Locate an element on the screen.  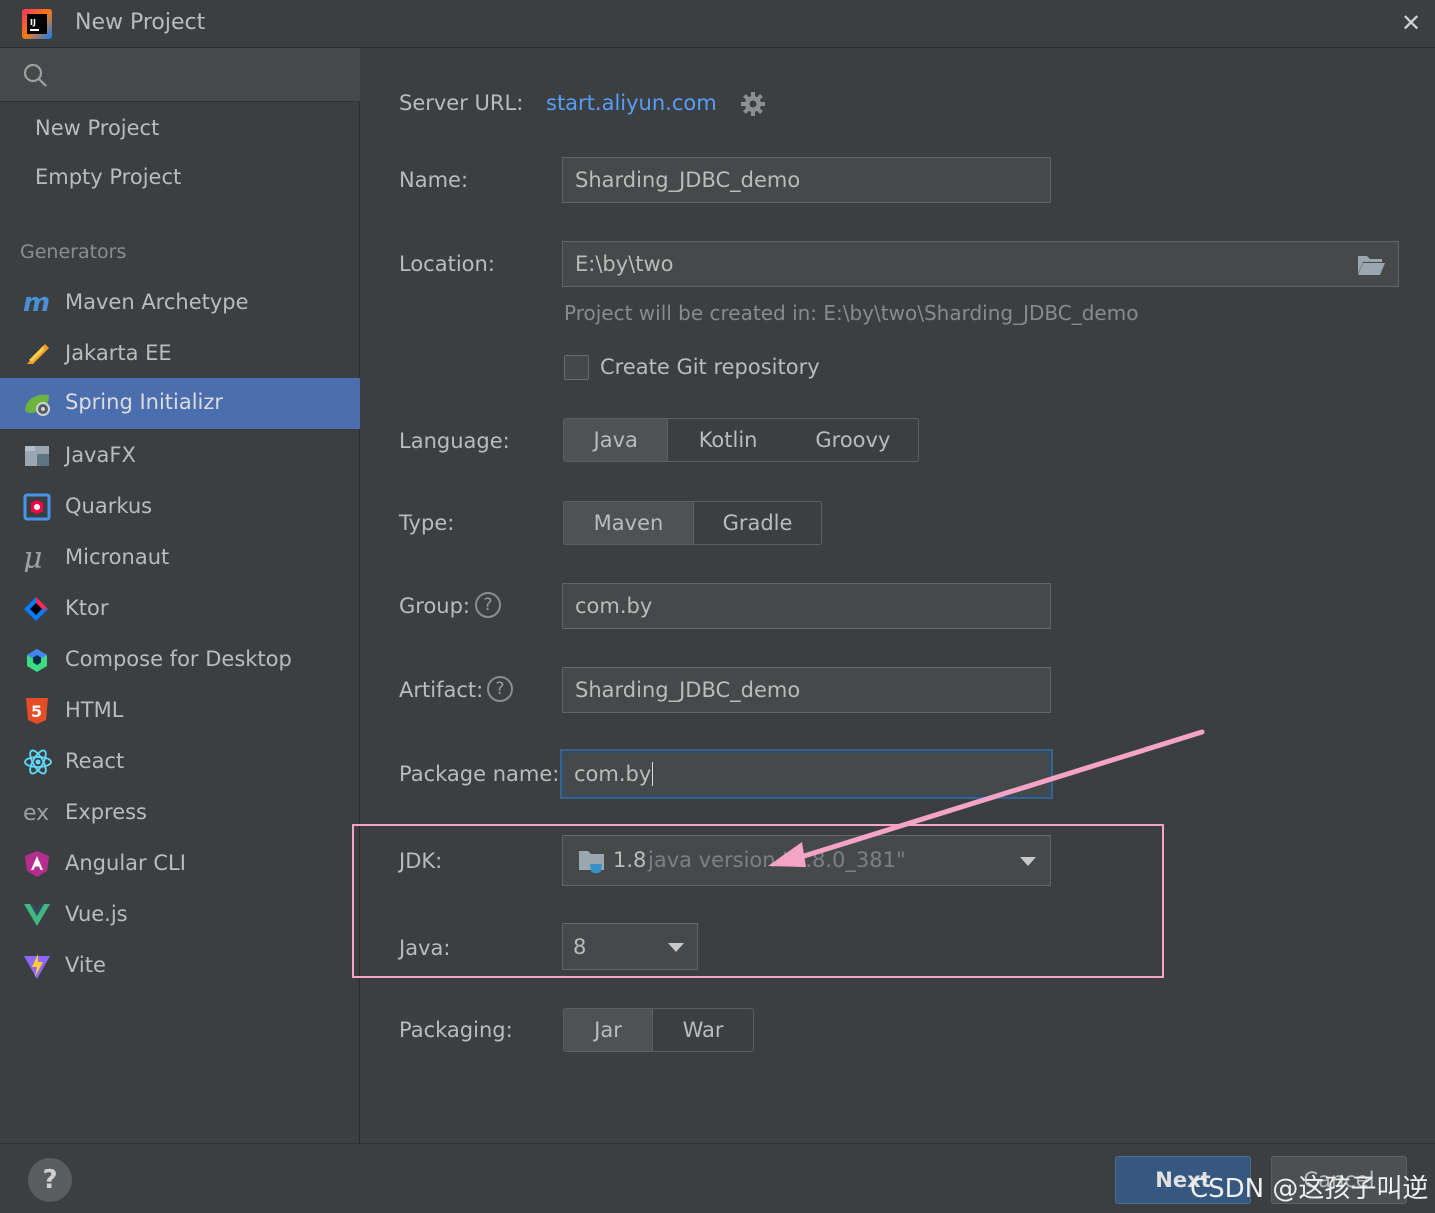
spring-icon is located at coordinates (37, 405).